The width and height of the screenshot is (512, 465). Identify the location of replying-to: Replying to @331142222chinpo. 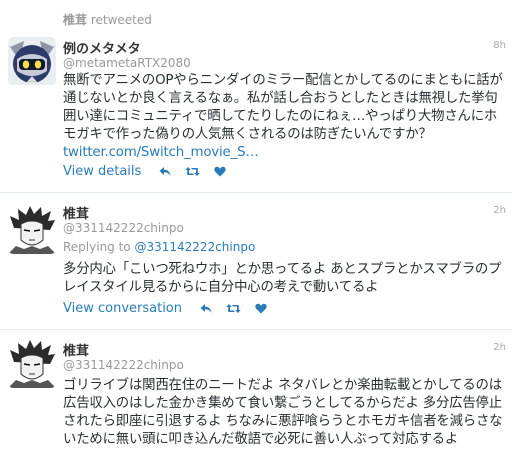
(159, 247).